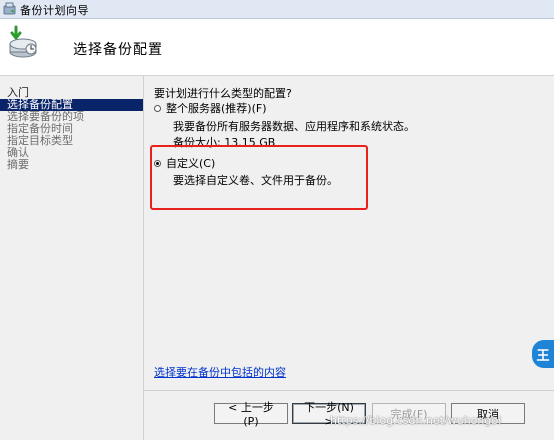 This screenshot has height=440, width=554. Describe the element at coordinates (543, 354) in the screenshot. I see `floating-badge: 王` at that location.